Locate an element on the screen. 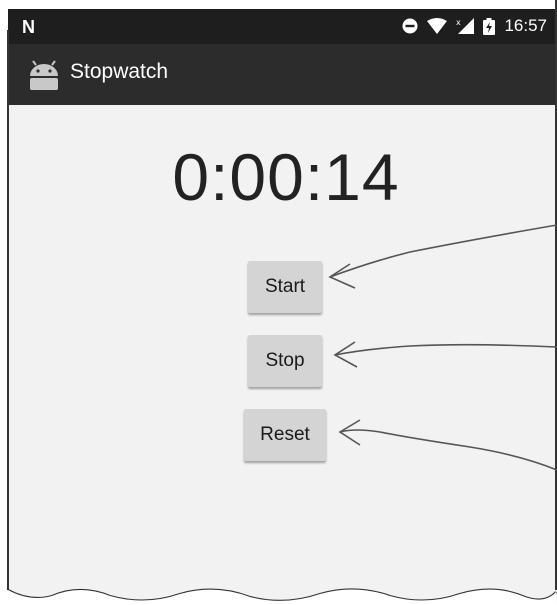 The width and height of the screenshot is (557, 605). do-not-disturb-icon is located at coordinates (410, 26).